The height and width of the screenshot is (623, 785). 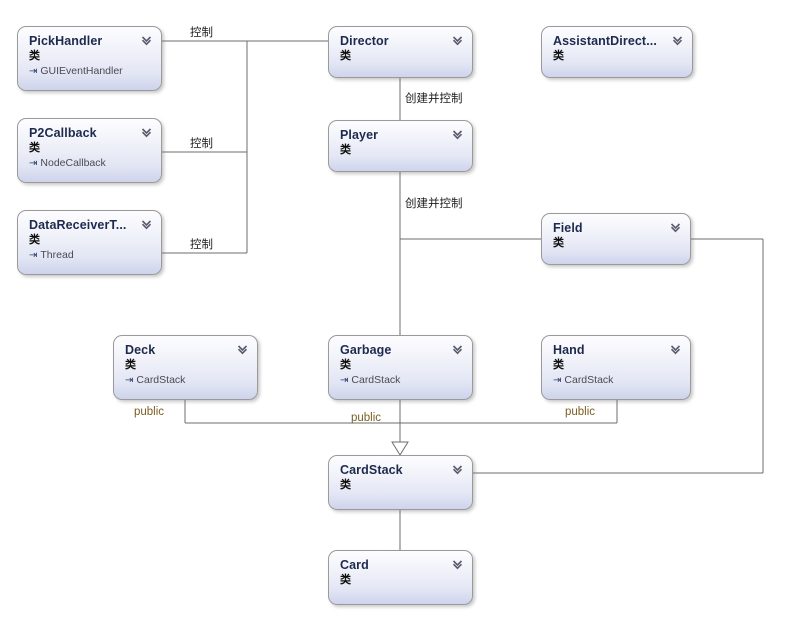 I want to click on class-node-body: PickHandler 类 ⇥ GUIEventHandler, so click(x=89, y=62).